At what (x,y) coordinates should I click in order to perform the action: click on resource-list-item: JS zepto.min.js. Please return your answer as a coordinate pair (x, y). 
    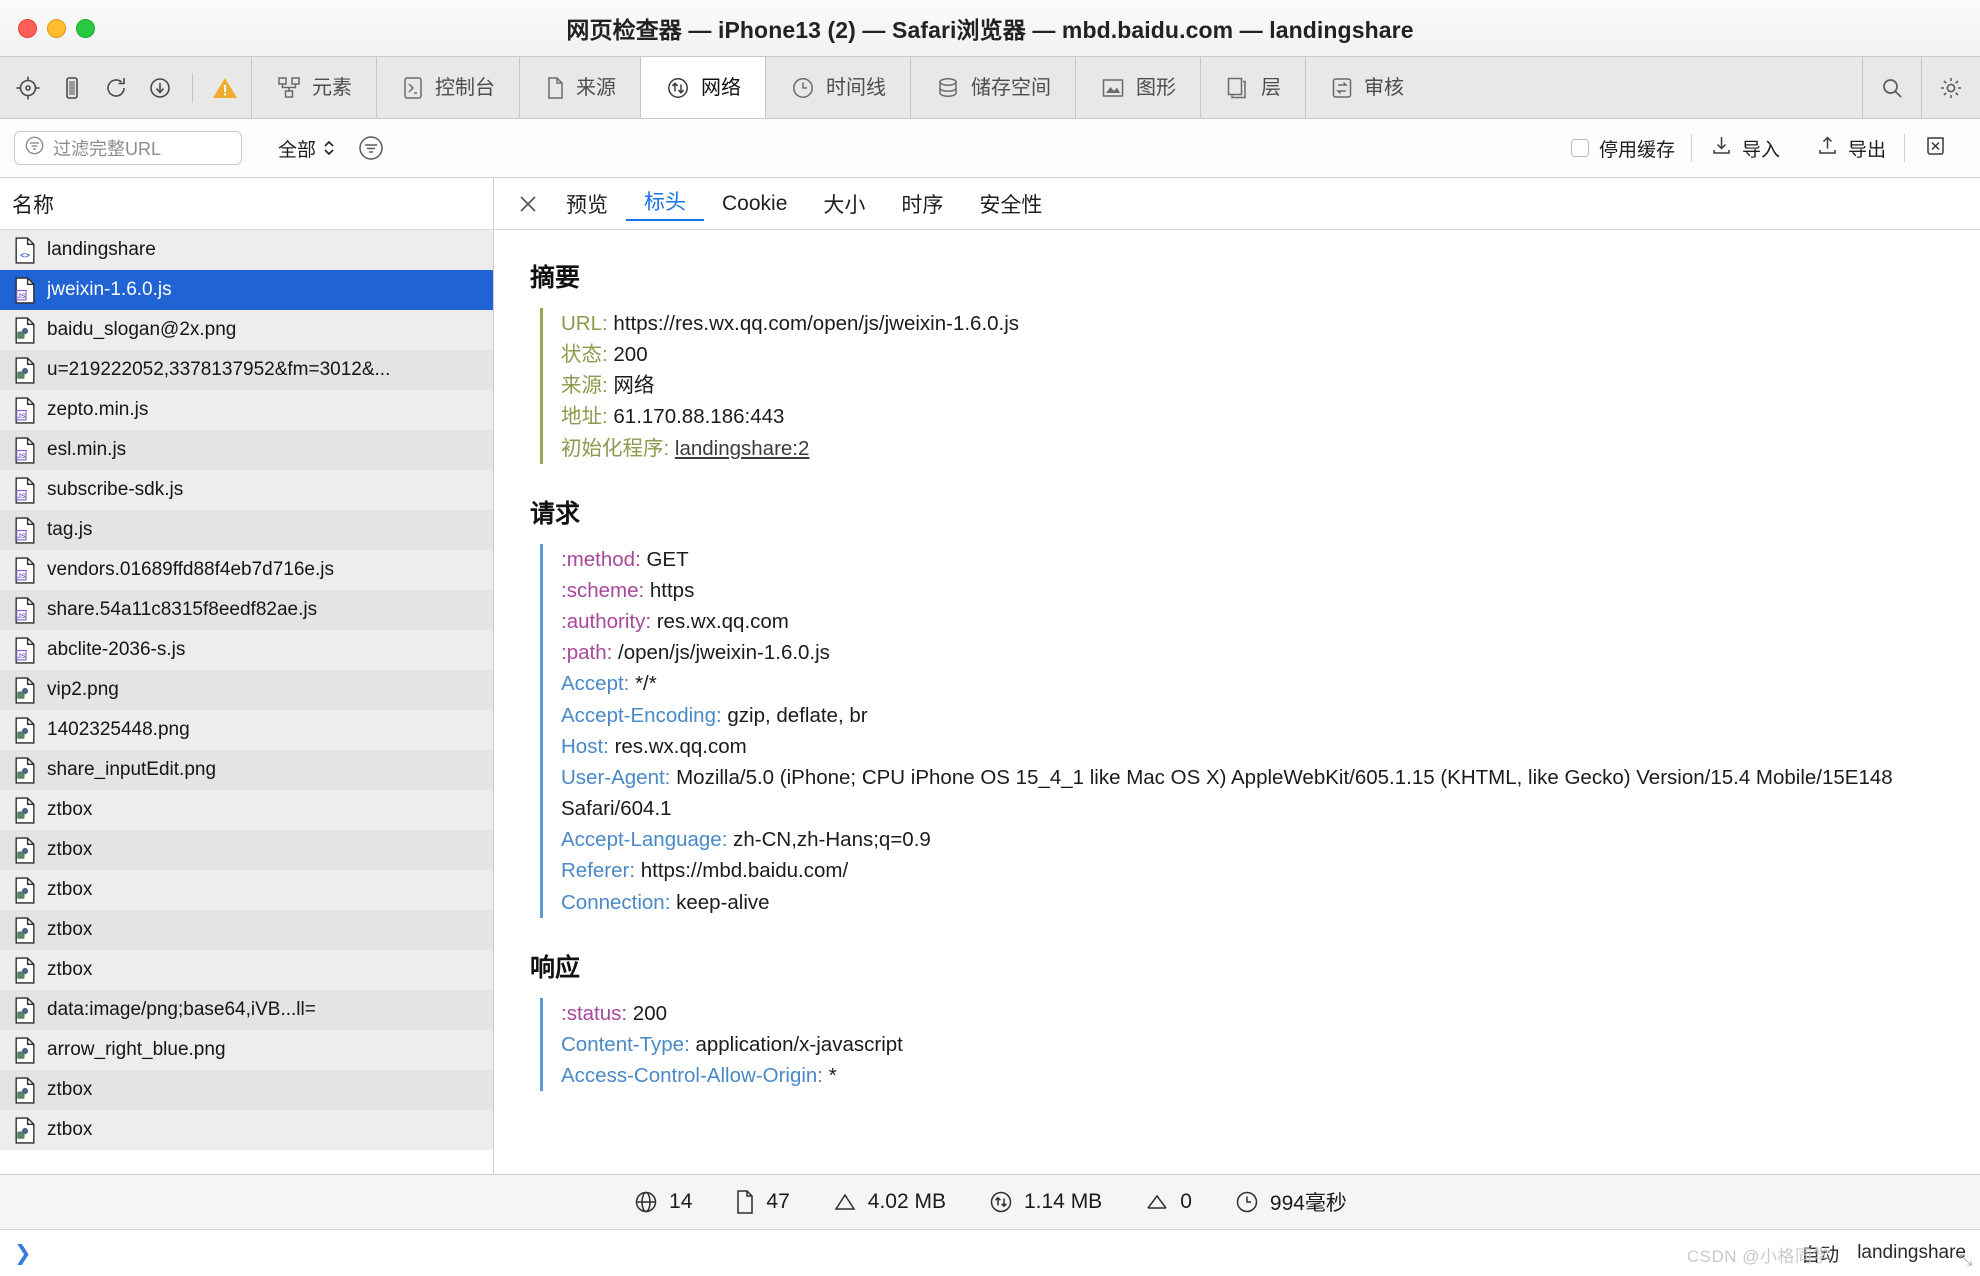
    Looking at the image, I should click on (246, 410).